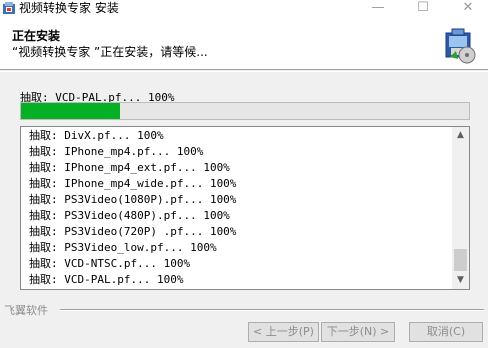  I want to click on log-scrollbar: ▲ ▼, so click(460, 208).